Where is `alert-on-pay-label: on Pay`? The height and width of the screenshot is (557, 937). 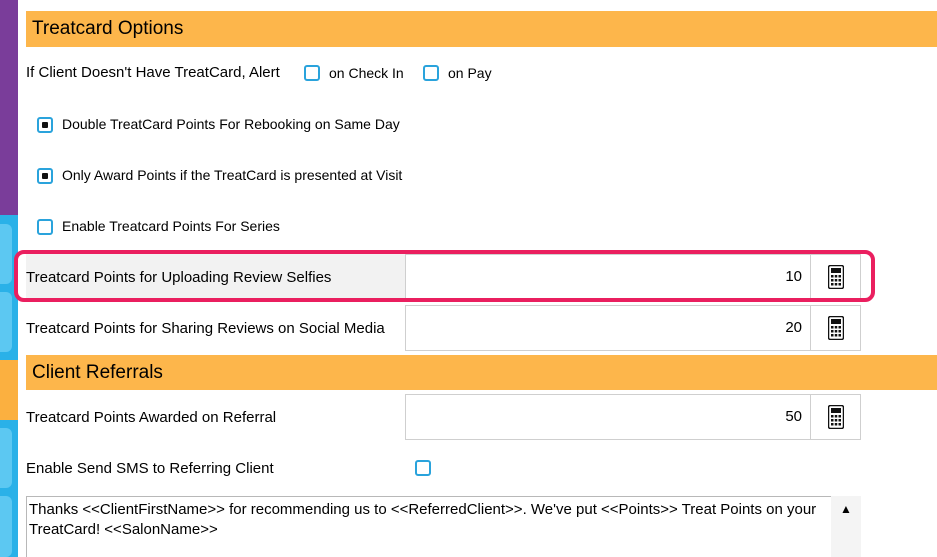
alert-on-pay-label: on Pay is located at coordinates (470, 73).